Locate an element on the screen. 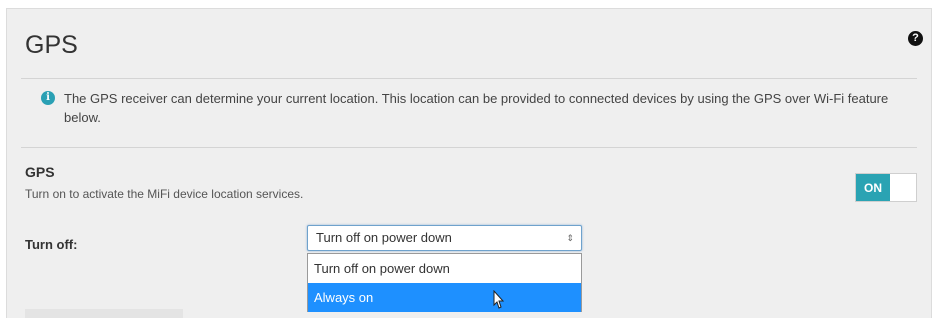 The image size is (938, 318). turn-off-dropdown-list: Turn off on power down Always on is located at coordinates (444, 282).